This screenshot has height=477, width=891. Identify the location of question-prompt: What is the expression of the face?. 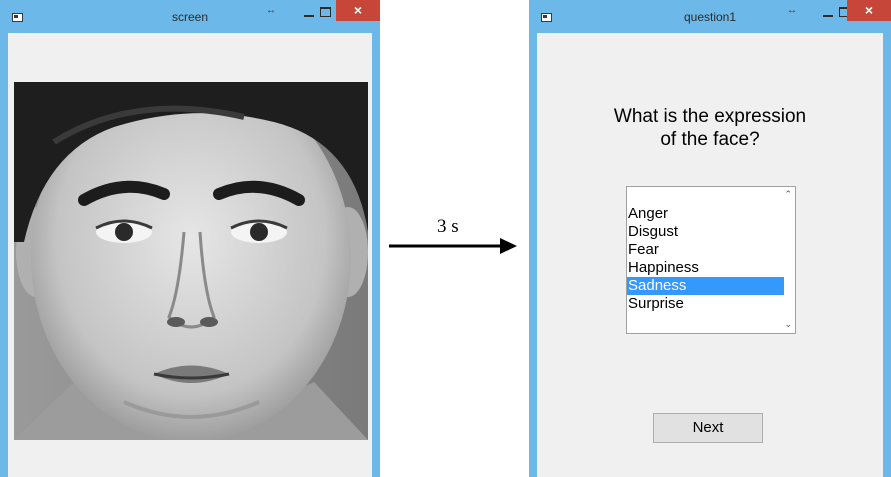
(710, 128).